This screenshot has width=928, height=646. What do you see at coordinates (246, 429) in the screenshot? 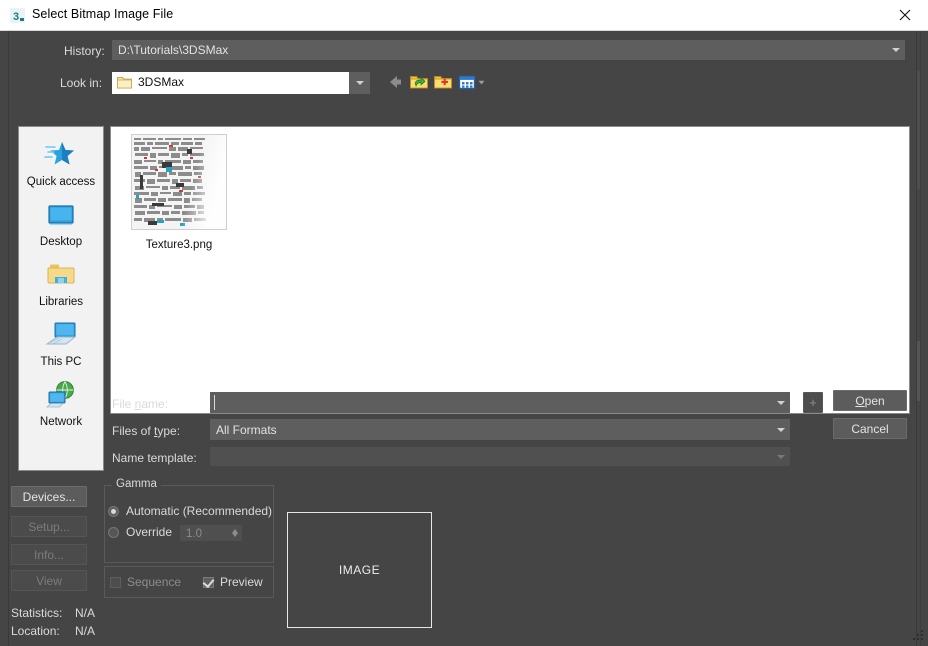
I see `filetype-value: All Formats` at bounding box center [246, 429].